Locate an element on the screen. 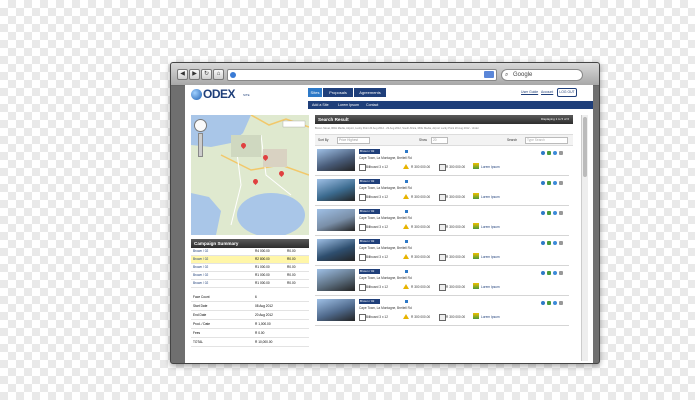 The image size is (695, 400). tab-proposals: Proposals is located at coordinates (338, 92).